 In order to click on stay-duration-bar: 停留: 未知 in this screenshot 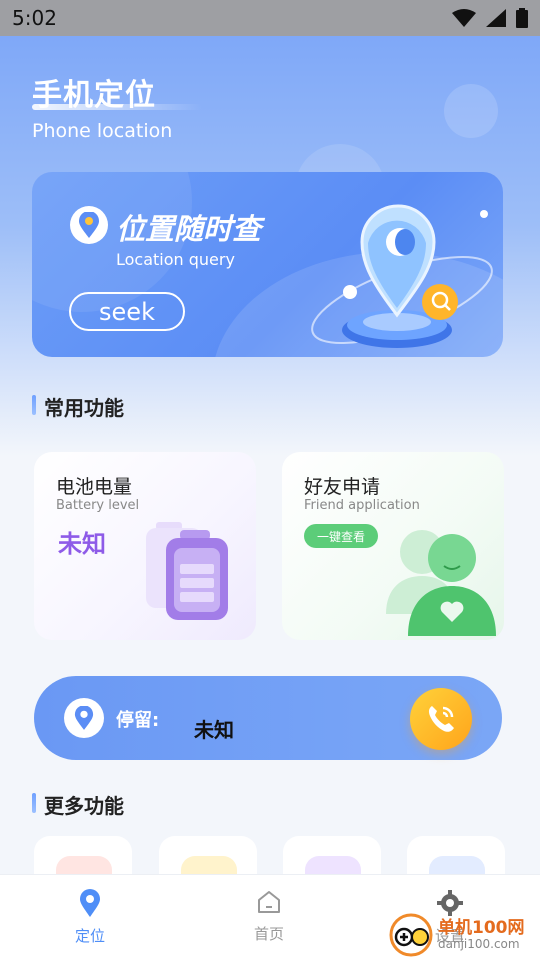, I will do `click(268, 718)`.